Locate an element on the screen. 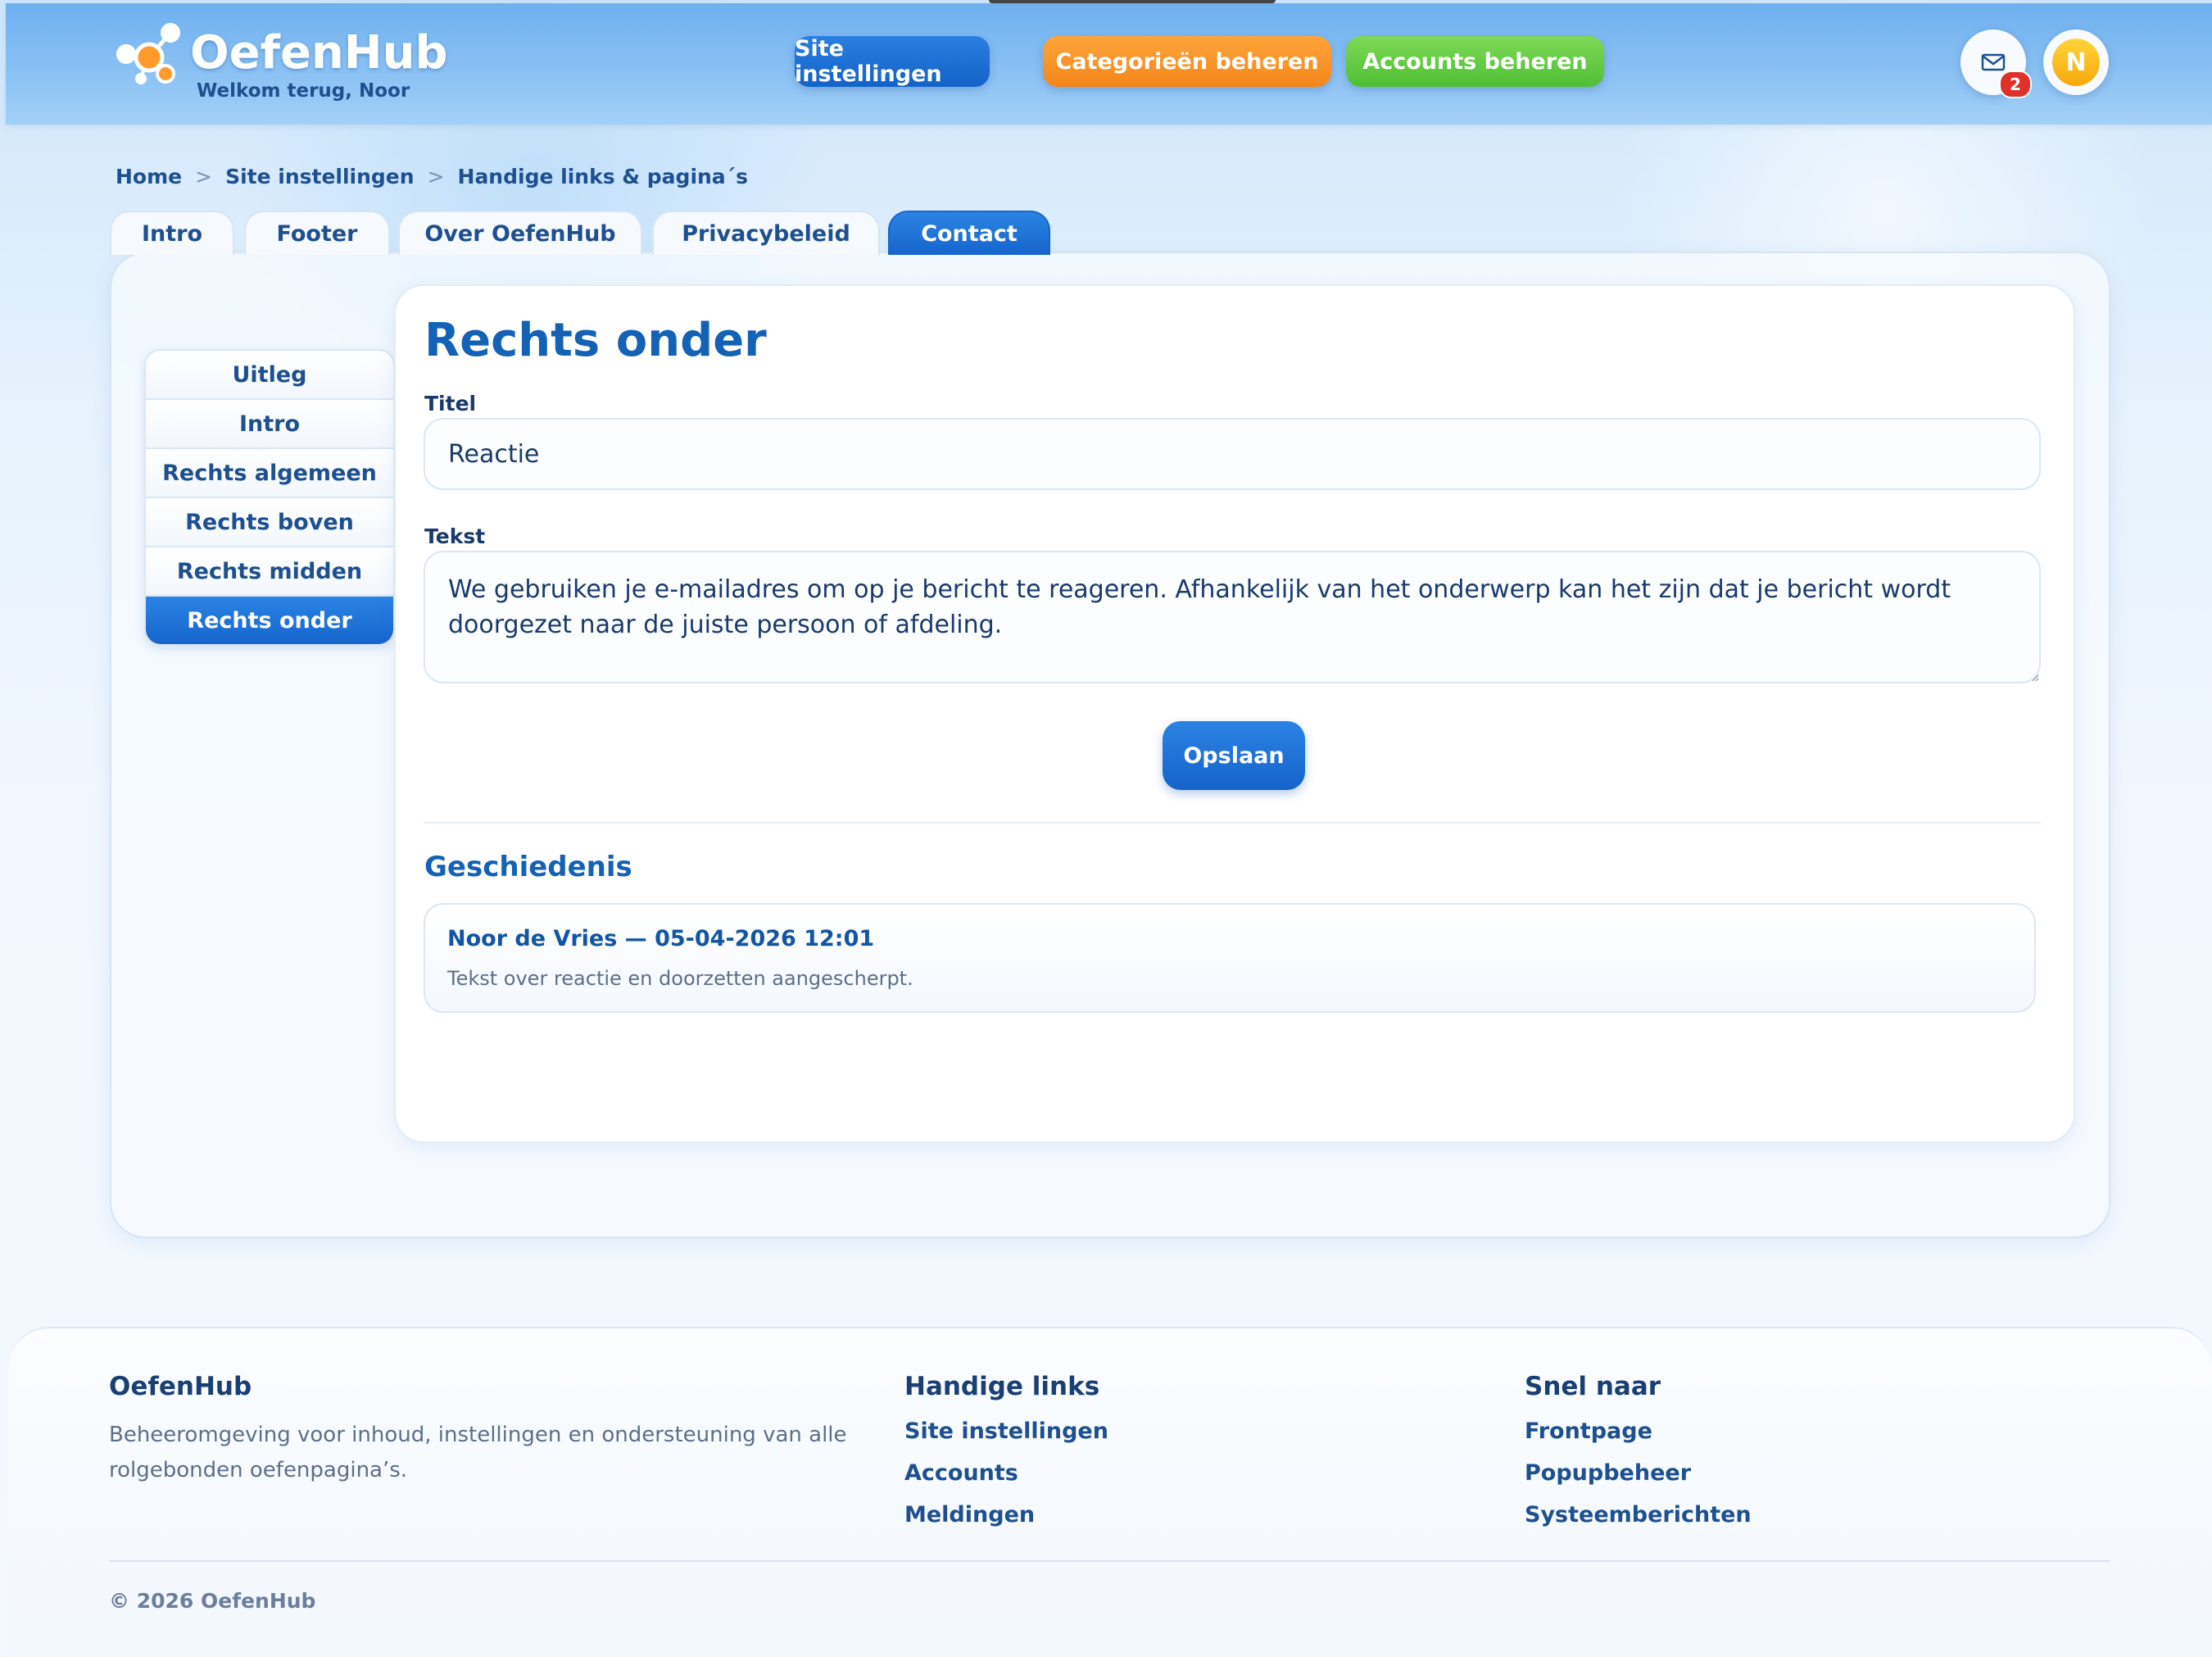 The image size is (2212, 1657). tab-footer: Footer is located at coordinates (317, 233).